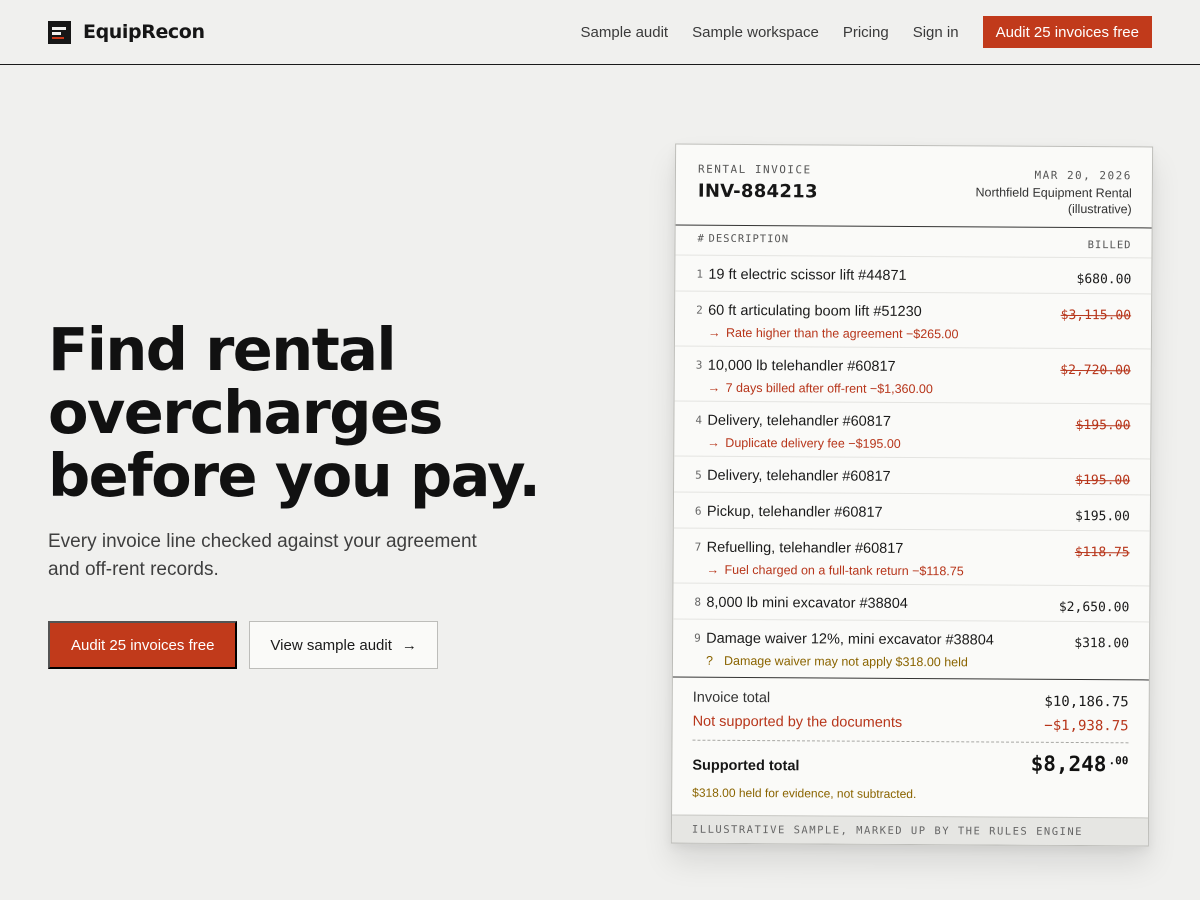  Describe the element at coordinates (294, 475) in the screenshot. I see `hero-title-line: before you pay.` at that location.